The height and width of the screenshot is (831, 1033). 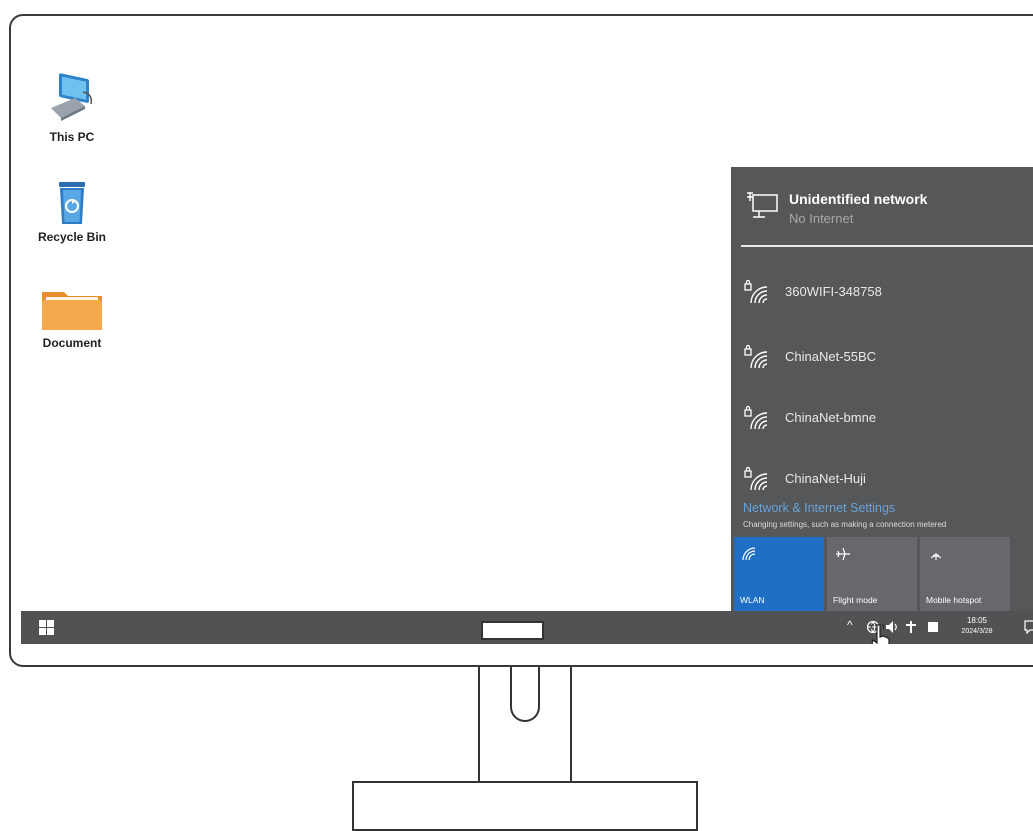 What do you see at coordinates (886, 292) in the screenshot?
I see `wifi-network-item: 360WIFI-348758` at bounding box center [886, 292].